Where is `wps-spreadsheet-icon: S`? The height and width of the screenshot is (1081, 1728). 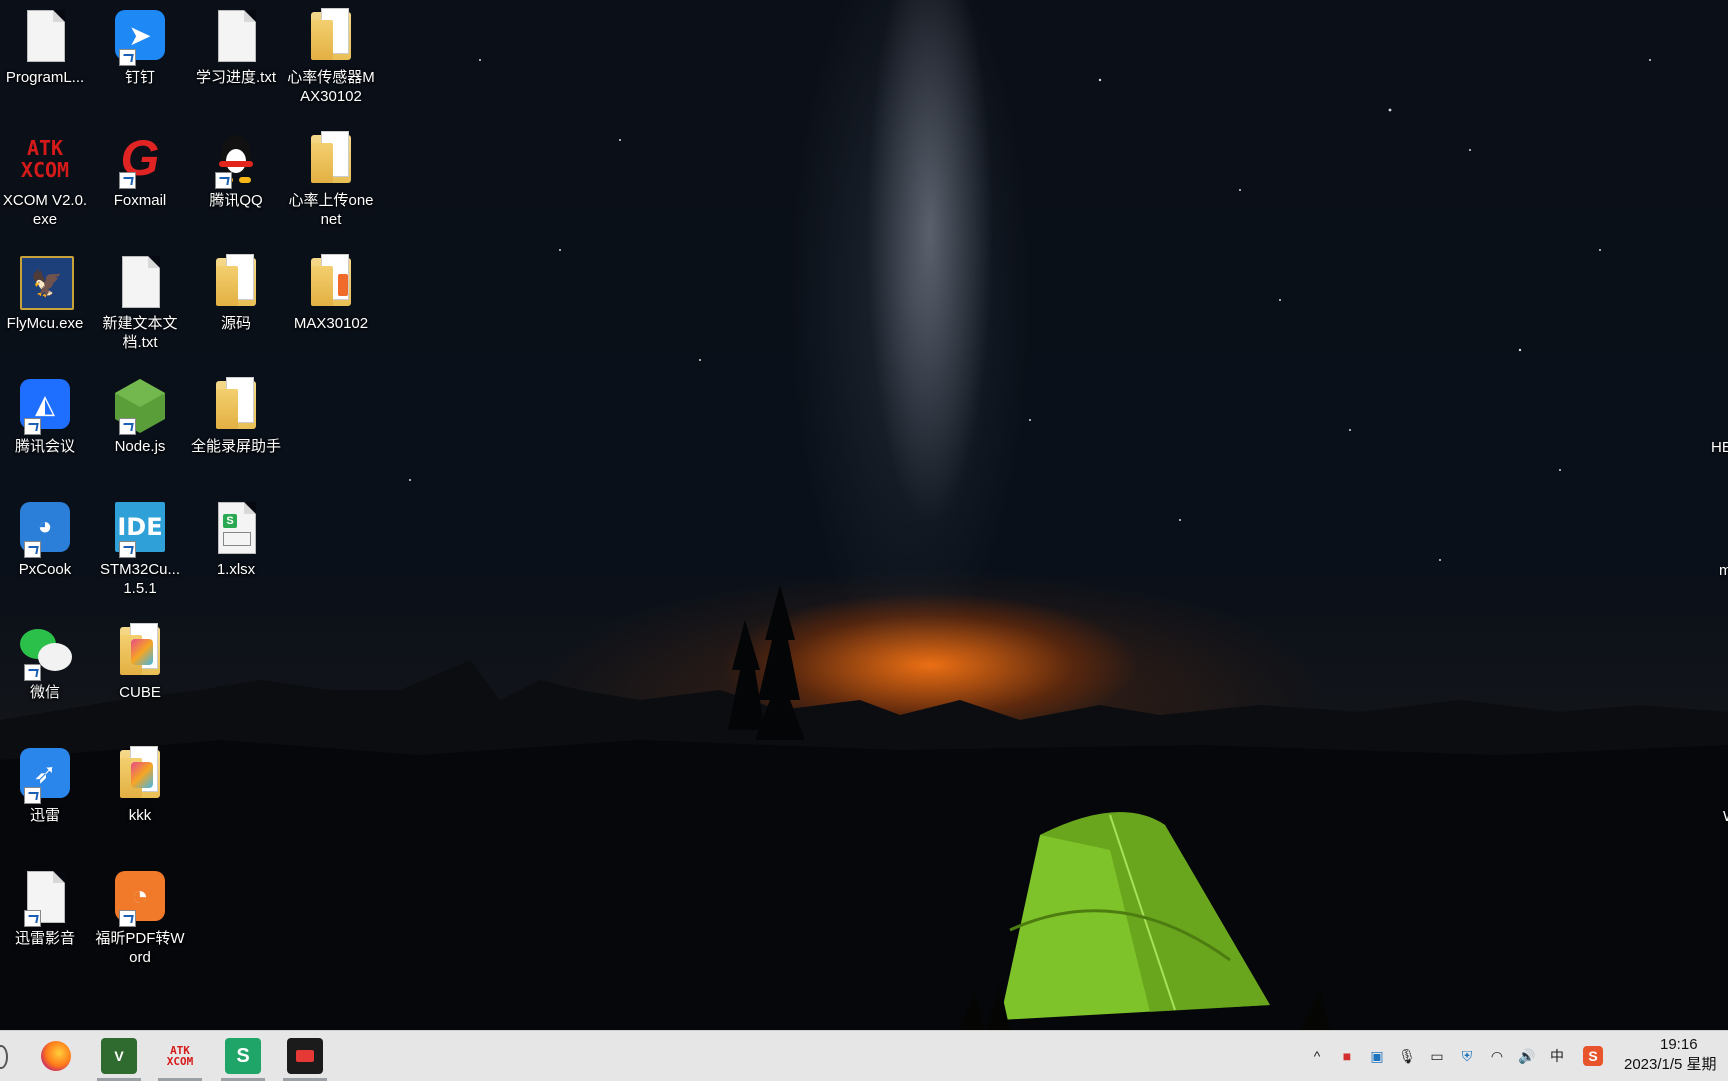 wps-spreadsheet-icon: S is located at coordinates (243, 1055).